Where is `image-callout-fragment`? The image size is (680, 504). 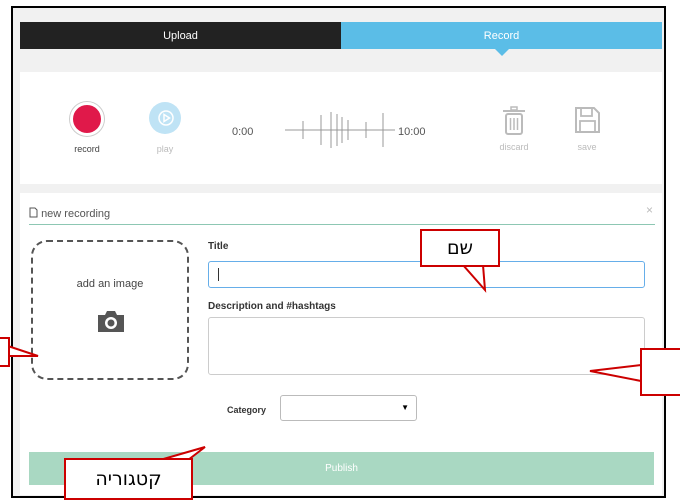
image-callout-fragment is located at coordinates (5, 352).